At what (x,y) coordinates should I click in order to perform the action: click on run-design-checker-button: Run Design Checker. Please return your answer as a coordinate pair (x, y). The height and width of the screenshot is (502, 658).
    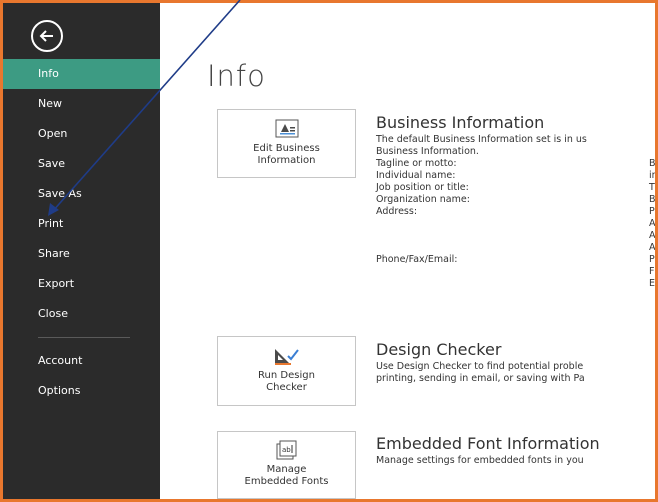
    Looking at the image, I should click on (286, 371).